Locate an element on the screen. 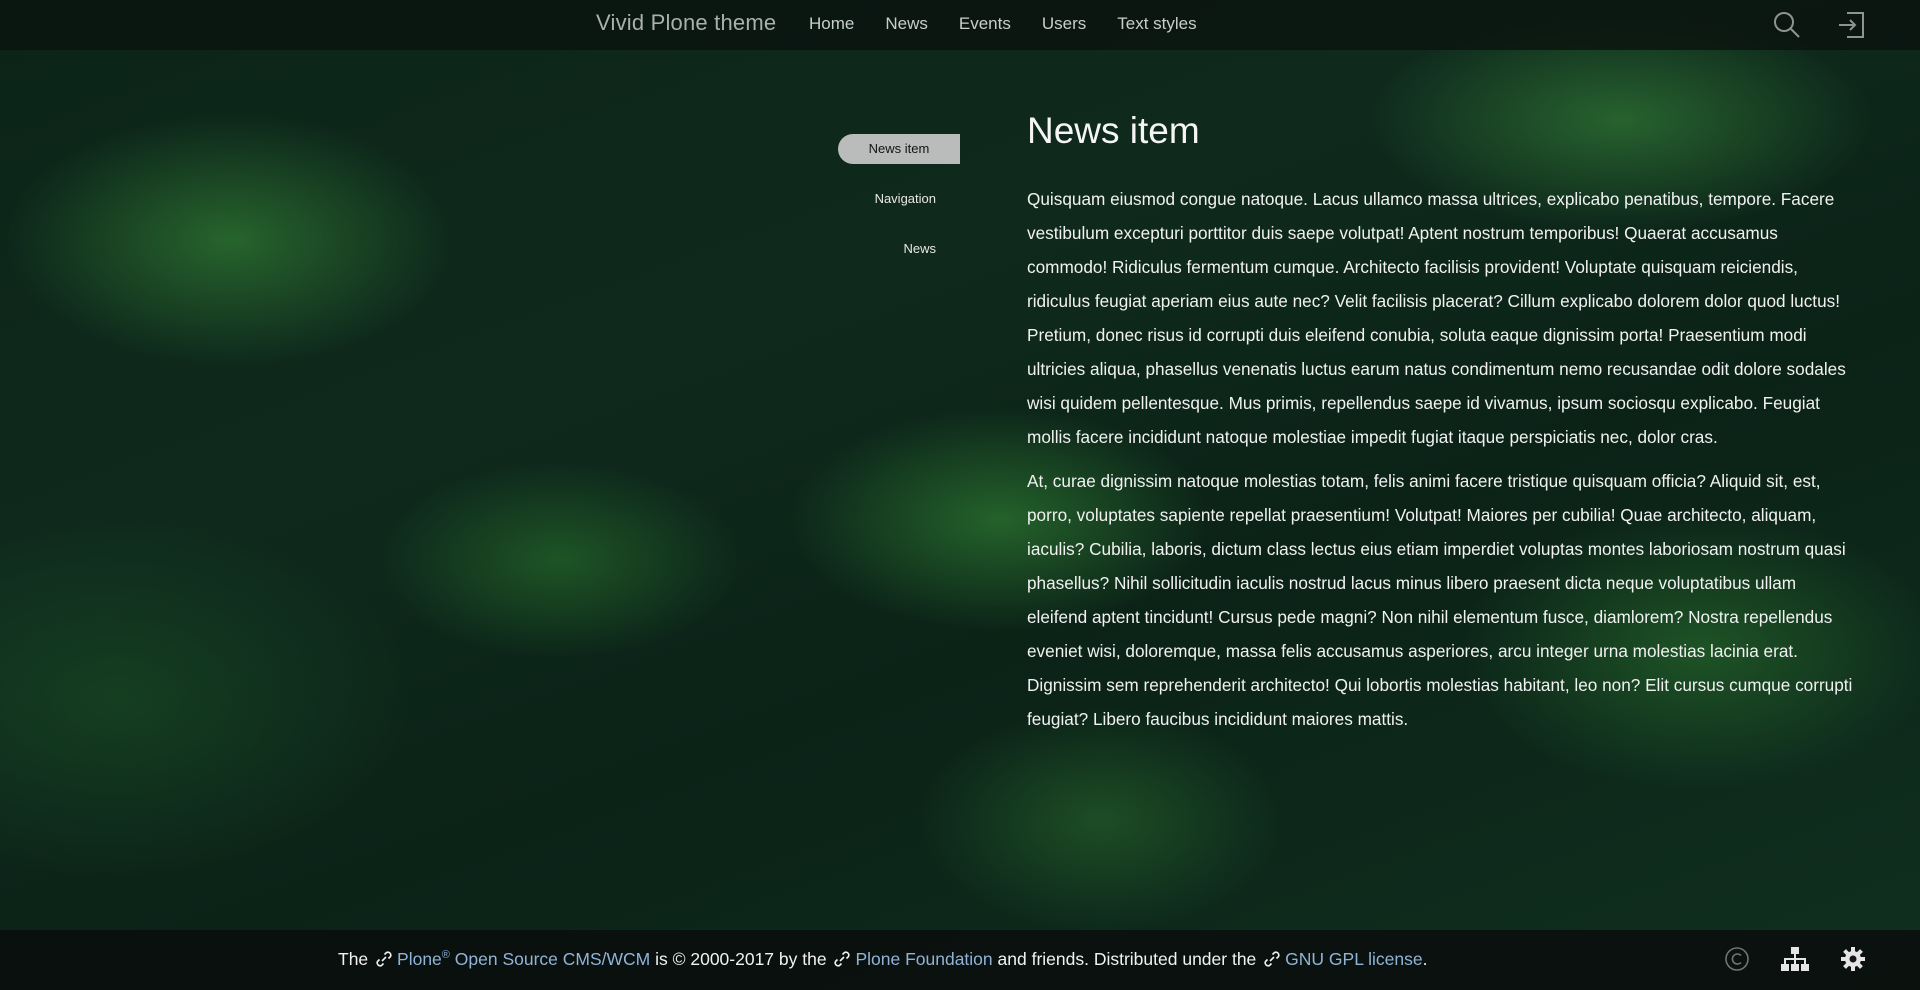  colophon-text: The is located at coordinates (353, 959).